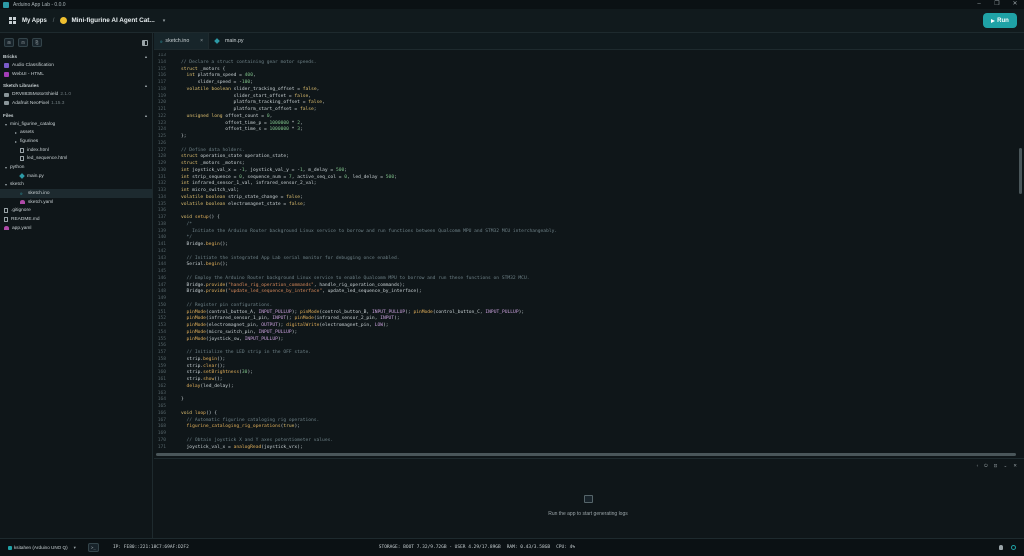  I want to click on cpu-usage: CPU: 4%, so click(566, 547).